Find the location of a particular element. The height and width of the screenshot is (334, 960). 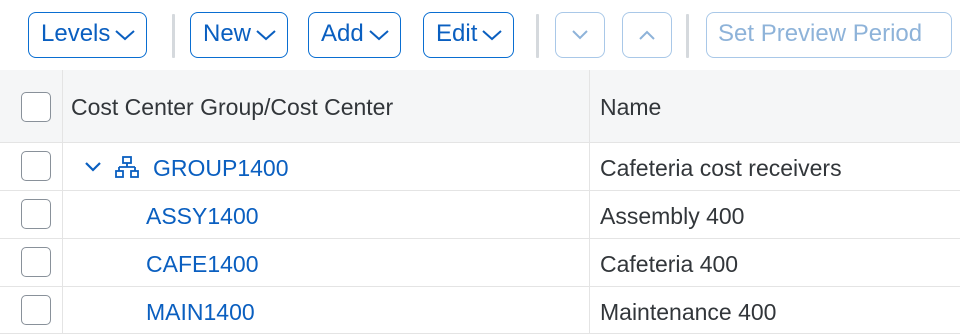

group-cell: GROUP1400 is located at coordinates (326, 166).